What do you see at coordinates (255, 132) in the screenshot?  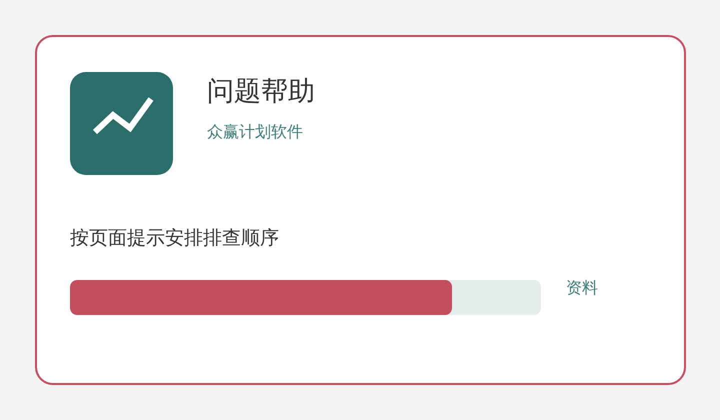 I see `app-subtitle: 众赢计划软件` at bounding box center [255, 132].